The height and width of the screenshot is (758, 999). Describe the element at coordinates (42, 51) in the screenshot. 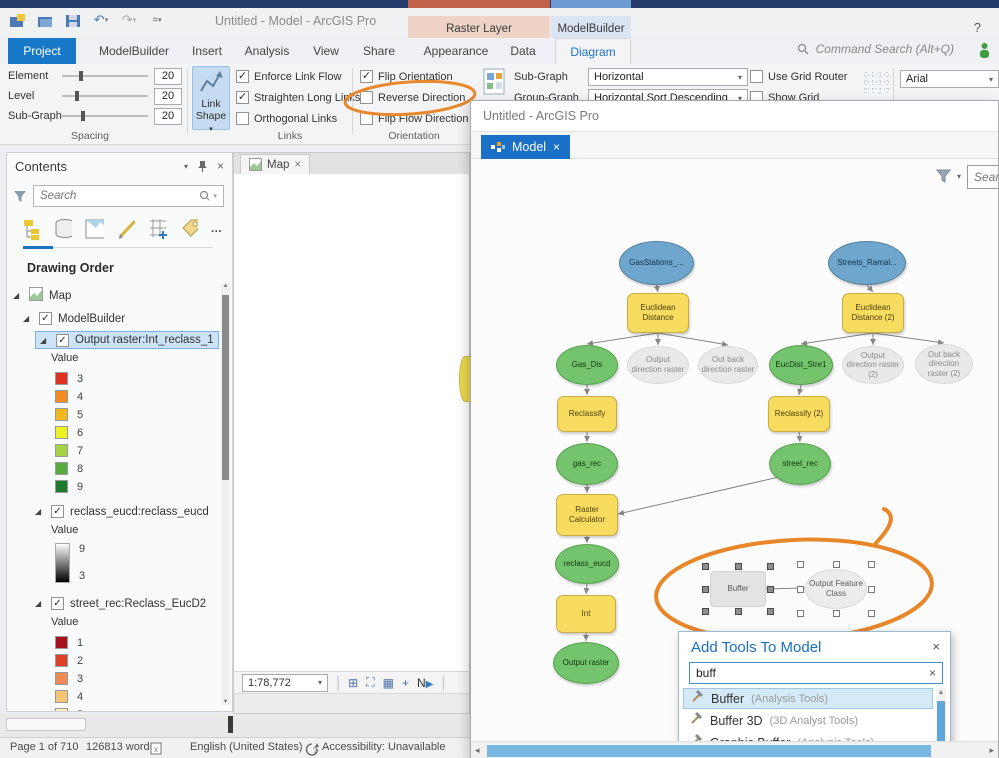

I see `tab-project: Project` at that location.